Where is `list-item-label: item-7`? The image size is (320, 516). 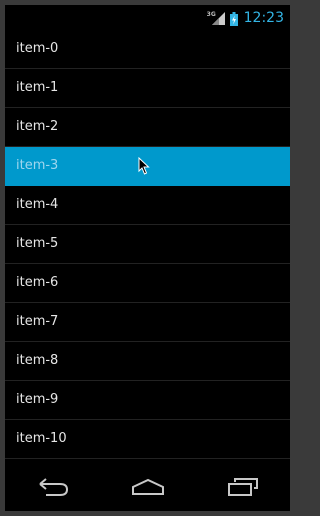 list-item-label: item-7 is located at coordinates (37, 321).